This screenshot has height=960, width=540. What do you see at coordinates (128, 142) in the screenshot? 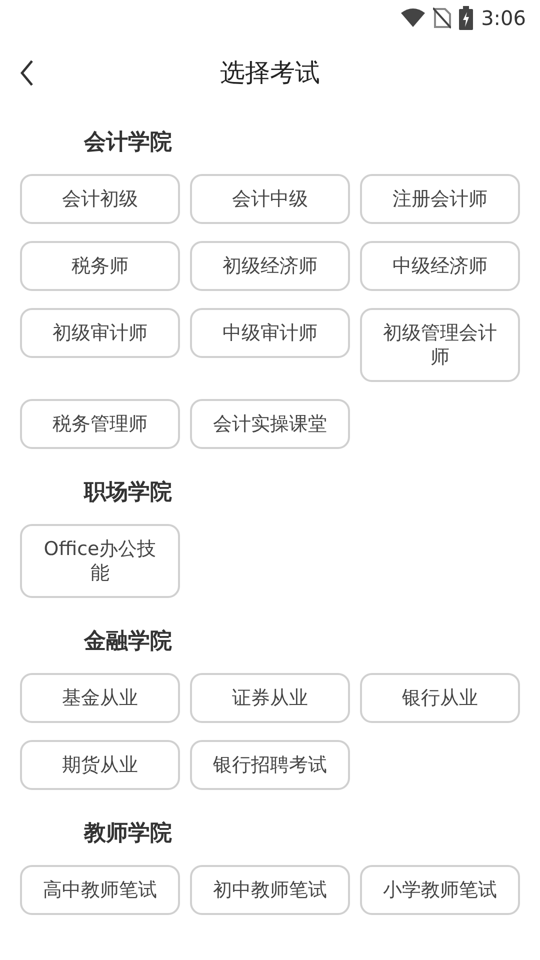
I see `section-heading: 会计学院` at bounding box center [128, 142].